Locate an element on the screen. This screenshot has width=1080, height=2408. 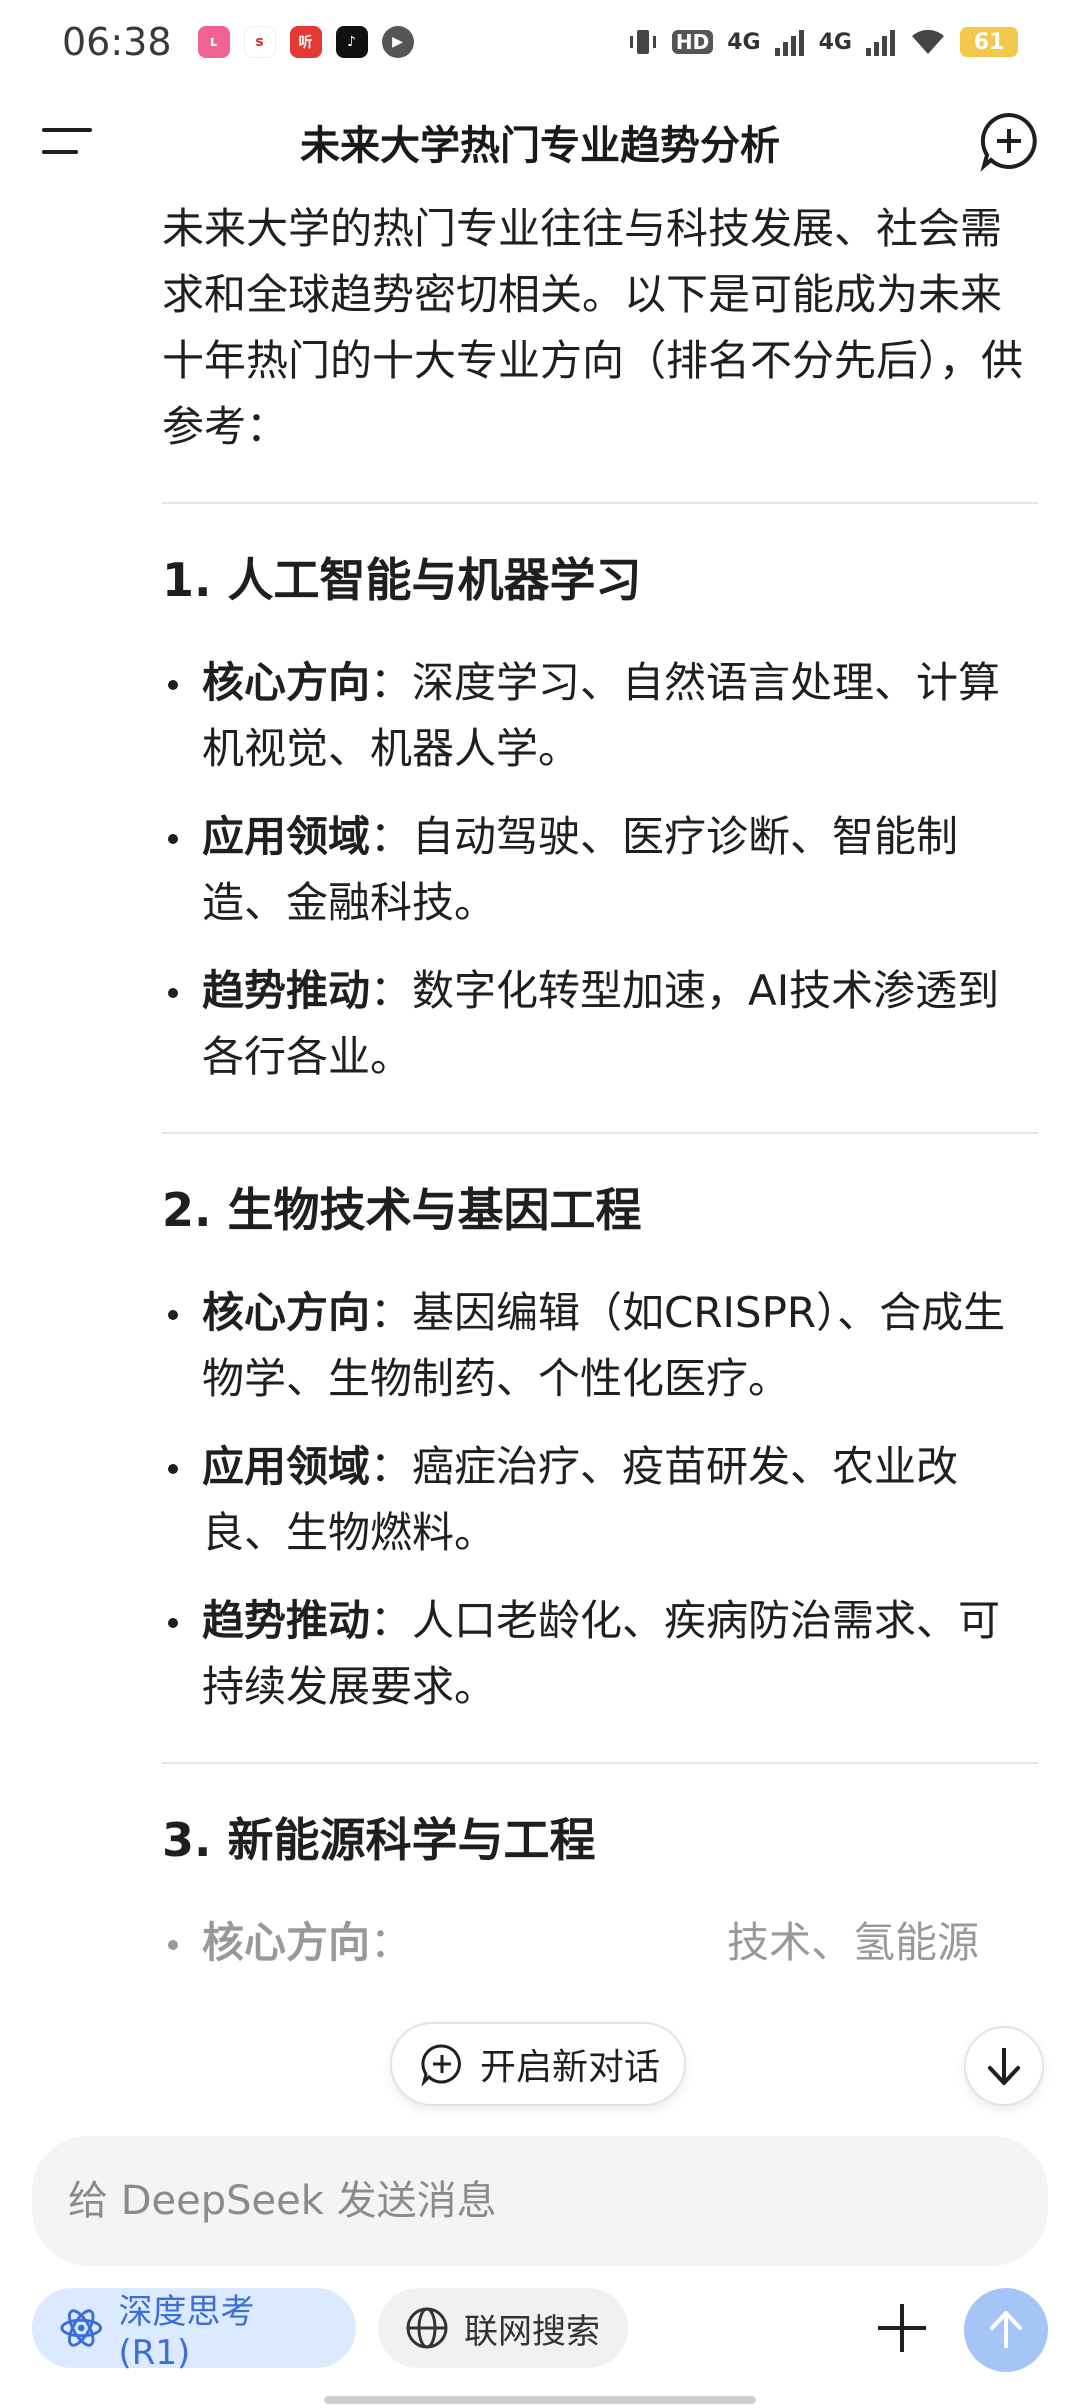
wifi-icon is located at coordinates (928, 41).